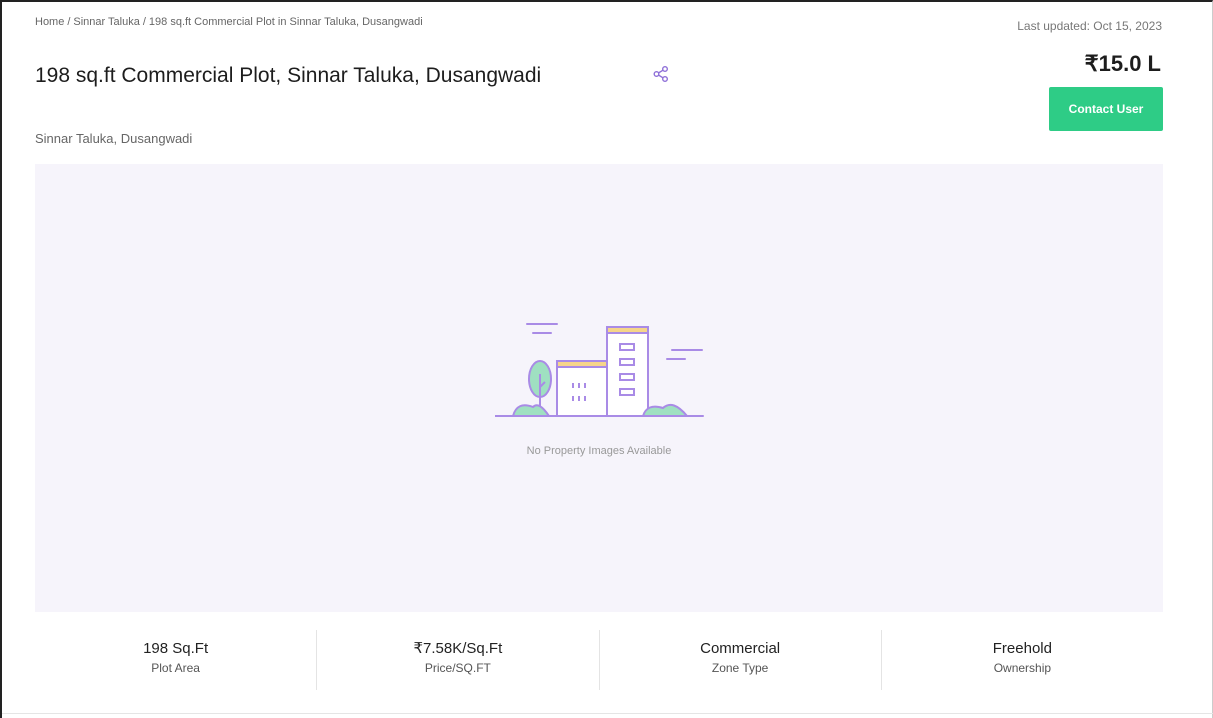 The width and height of the screenshot is (1213, 718). I want to click on stat-label: Ownership, so click(1022, 668).